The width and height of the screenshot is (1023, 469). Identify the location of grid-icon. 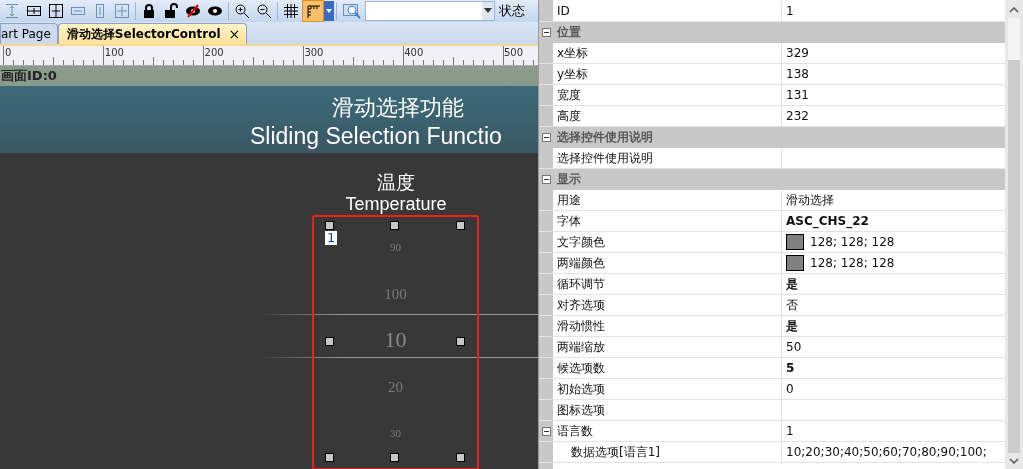
(291, 11).